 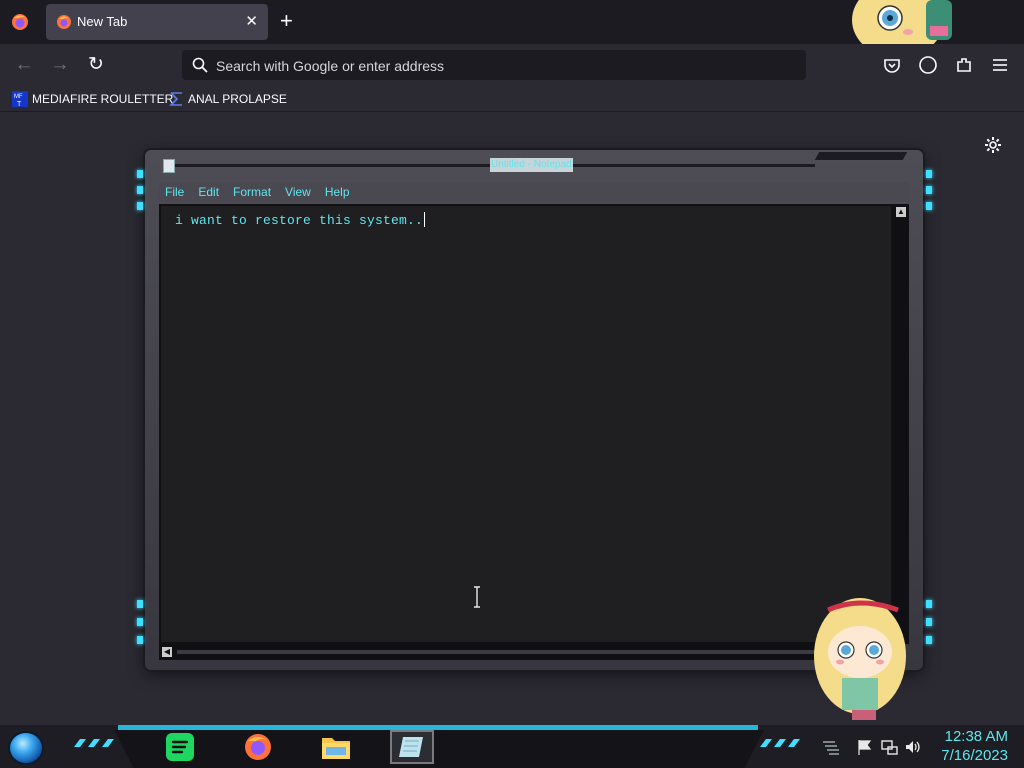 I want to click on taskbar-chevrons-left, so click(x=94, y=743).